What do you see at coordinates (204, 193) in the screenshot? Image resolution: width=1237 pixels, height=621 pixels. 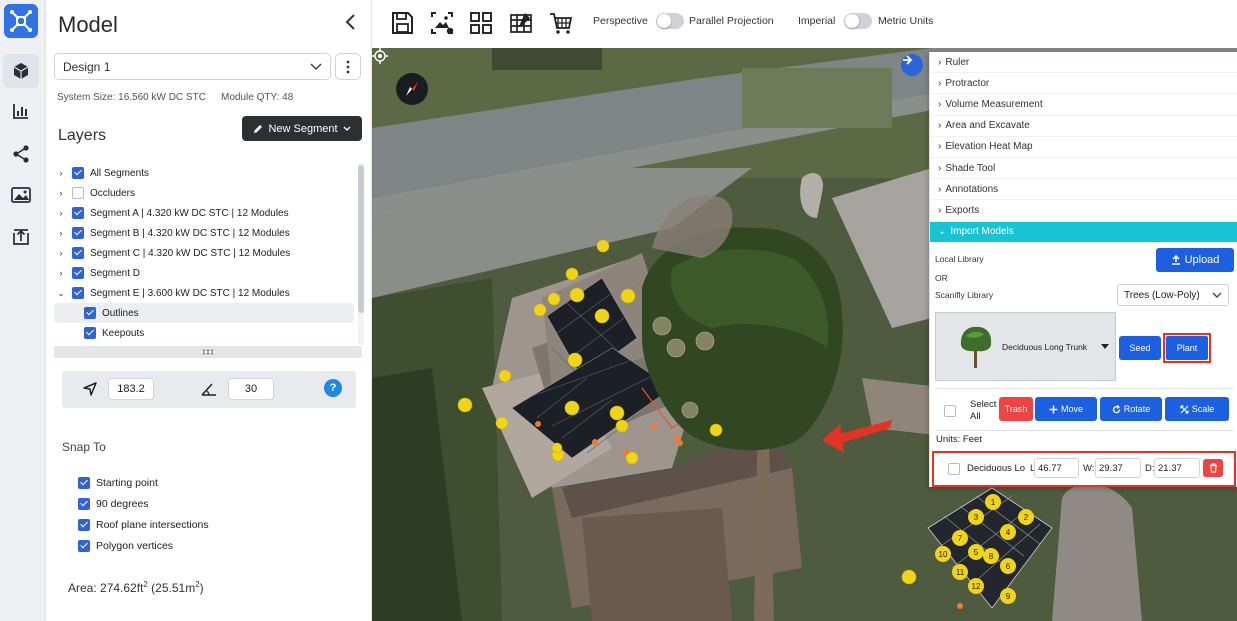 I see `layer-row-occluders: › Occluders` at bounding box center [204, 193].